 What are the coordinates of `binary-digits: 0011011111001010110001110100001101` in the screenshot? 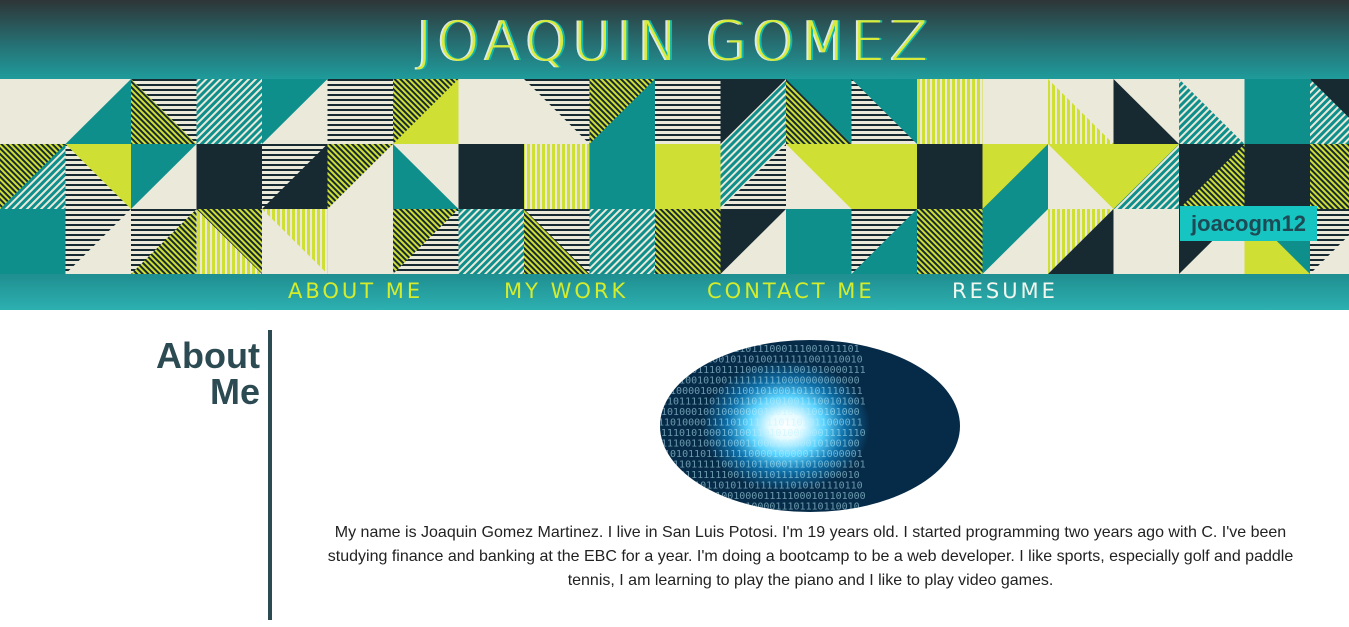 It's located at (763, 465).